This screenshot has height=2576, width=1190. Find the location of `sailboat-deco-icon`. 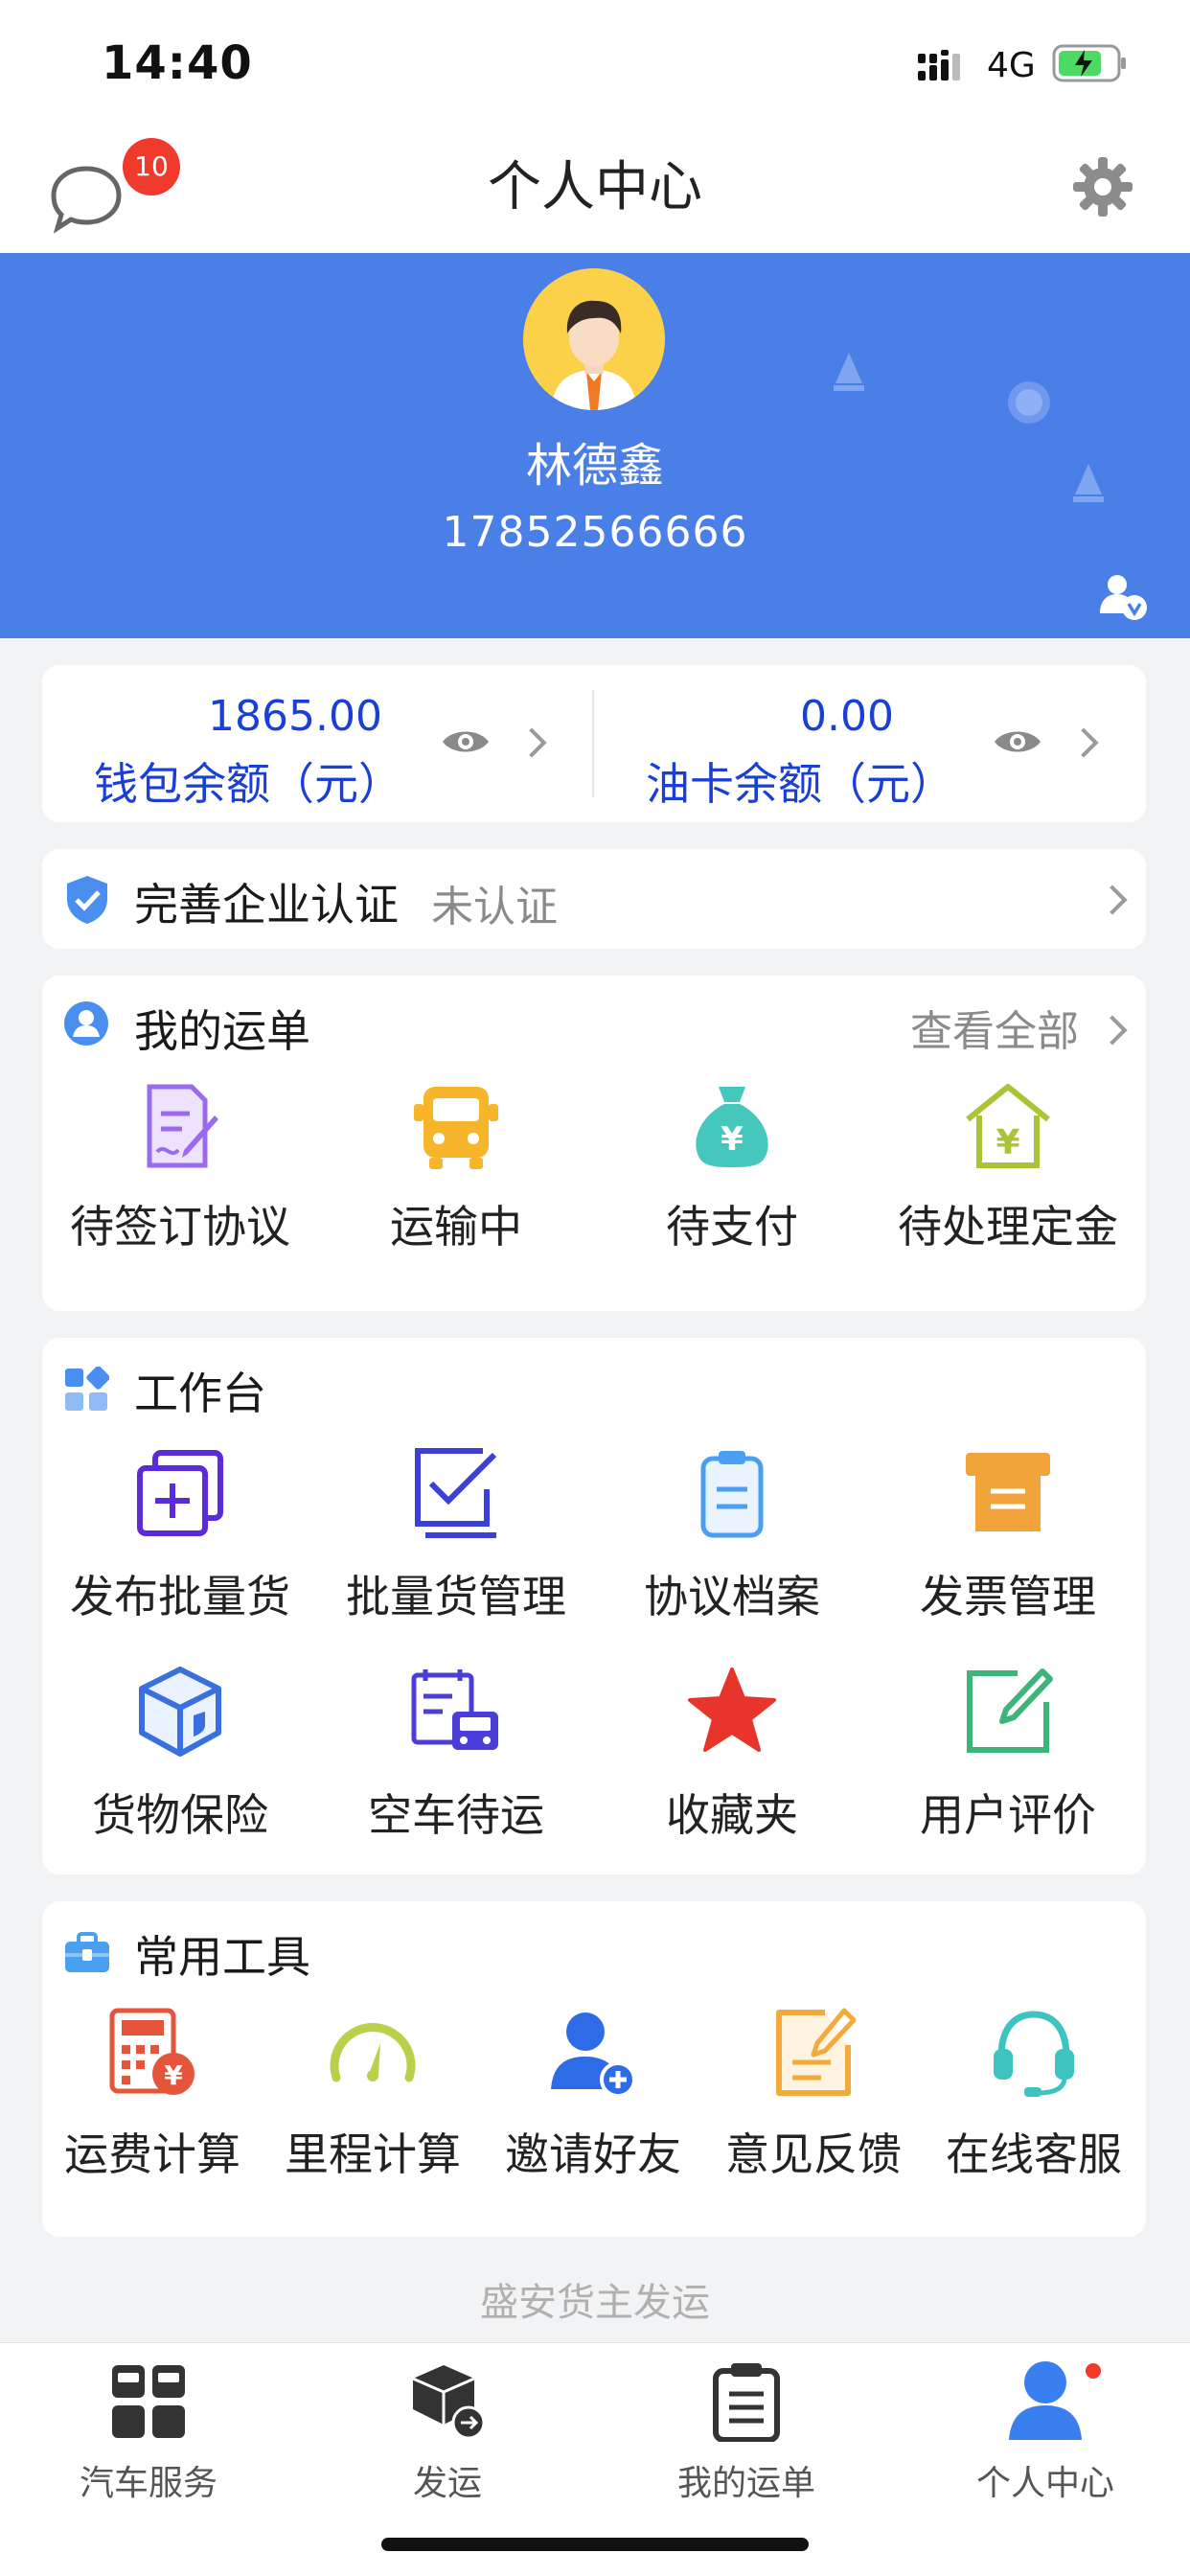

sailboat-deco-icon is located at coordinates (849, 372).